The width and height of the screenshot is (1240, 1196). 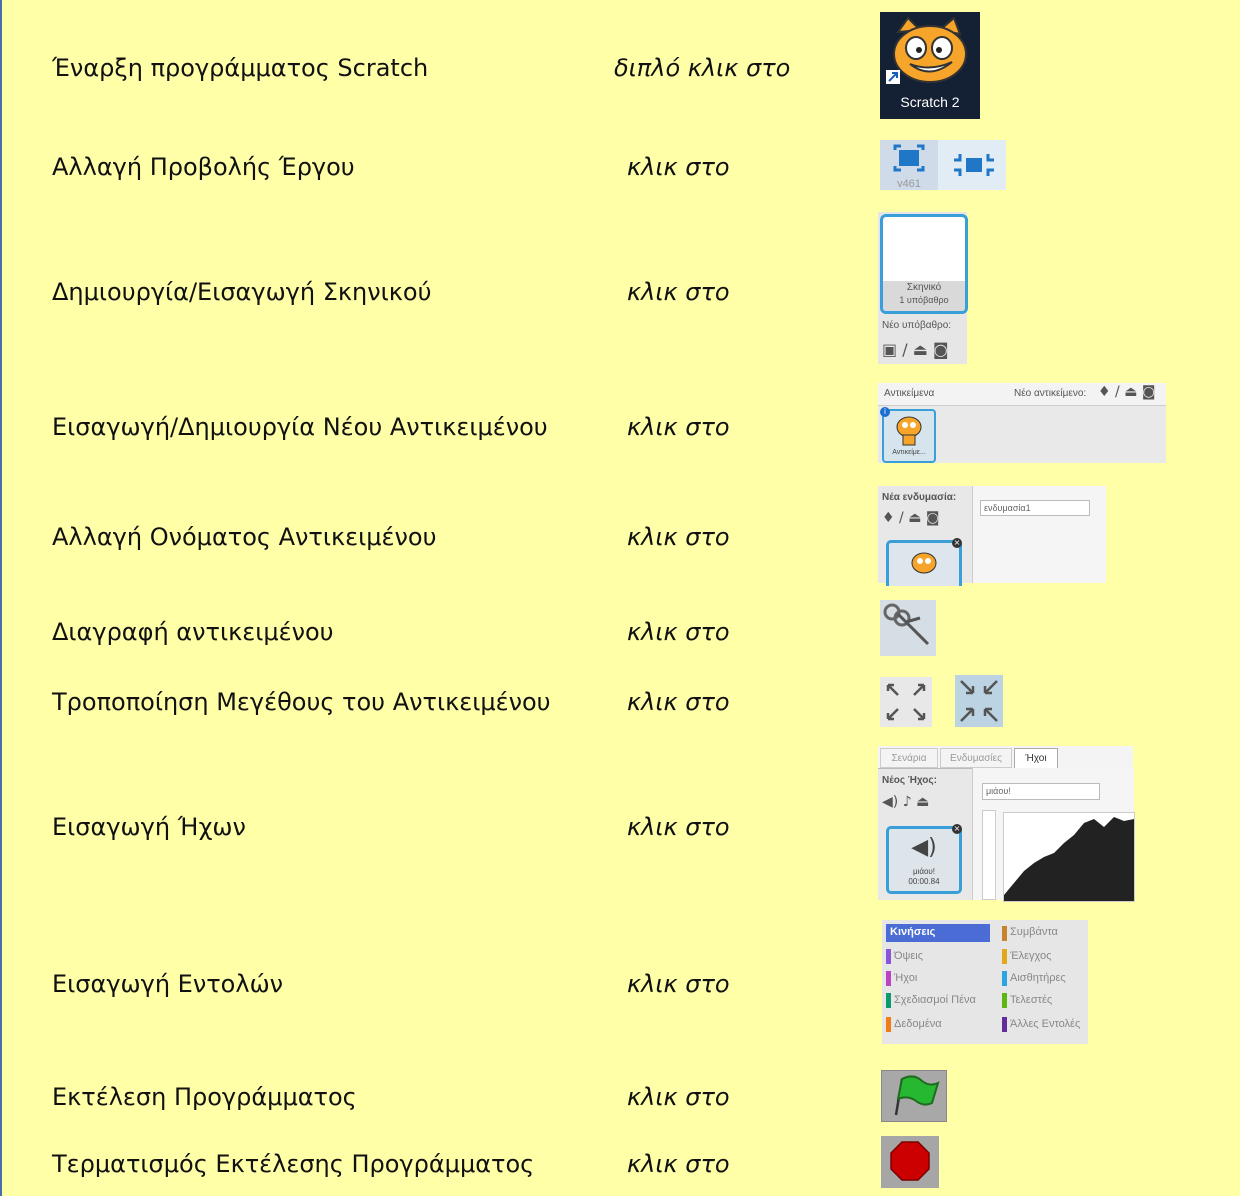 I want to click on costume-library-icon: ♦, so click(x=888, y=518).